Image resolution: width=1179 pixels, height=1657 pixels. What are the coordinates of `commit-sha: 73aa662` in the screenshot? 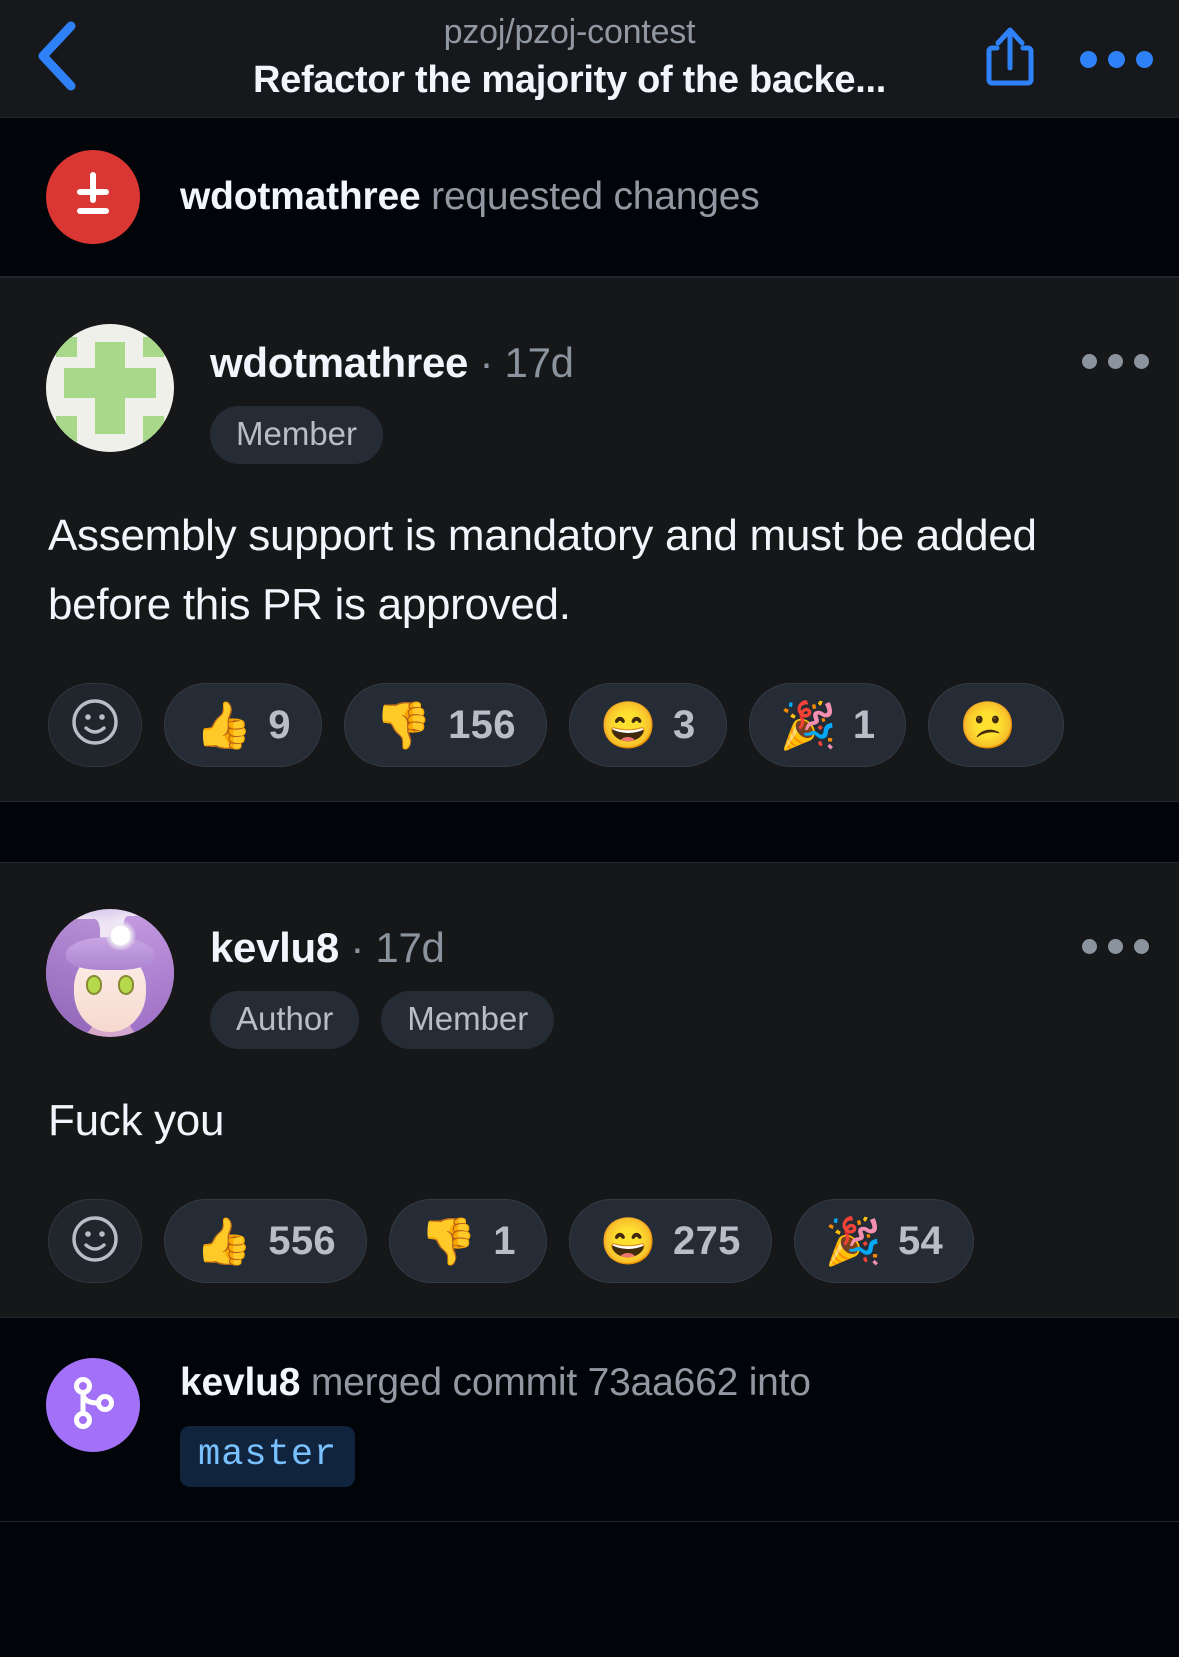 It's located at (663, 1382).